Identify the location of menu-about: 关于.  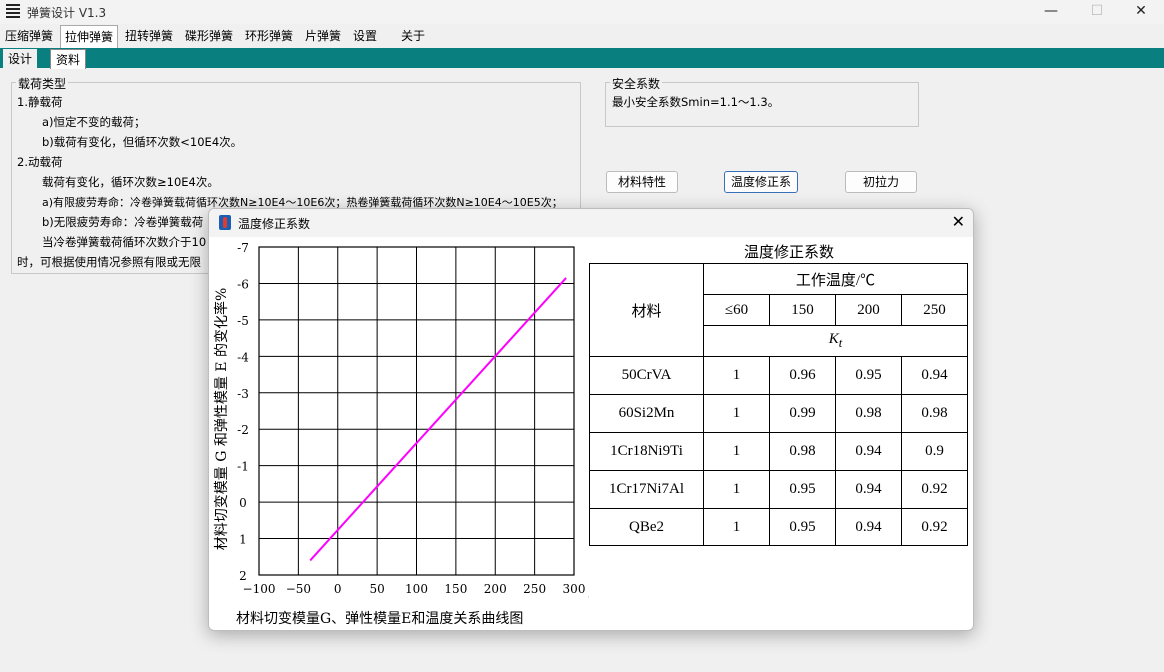
(413, 36).